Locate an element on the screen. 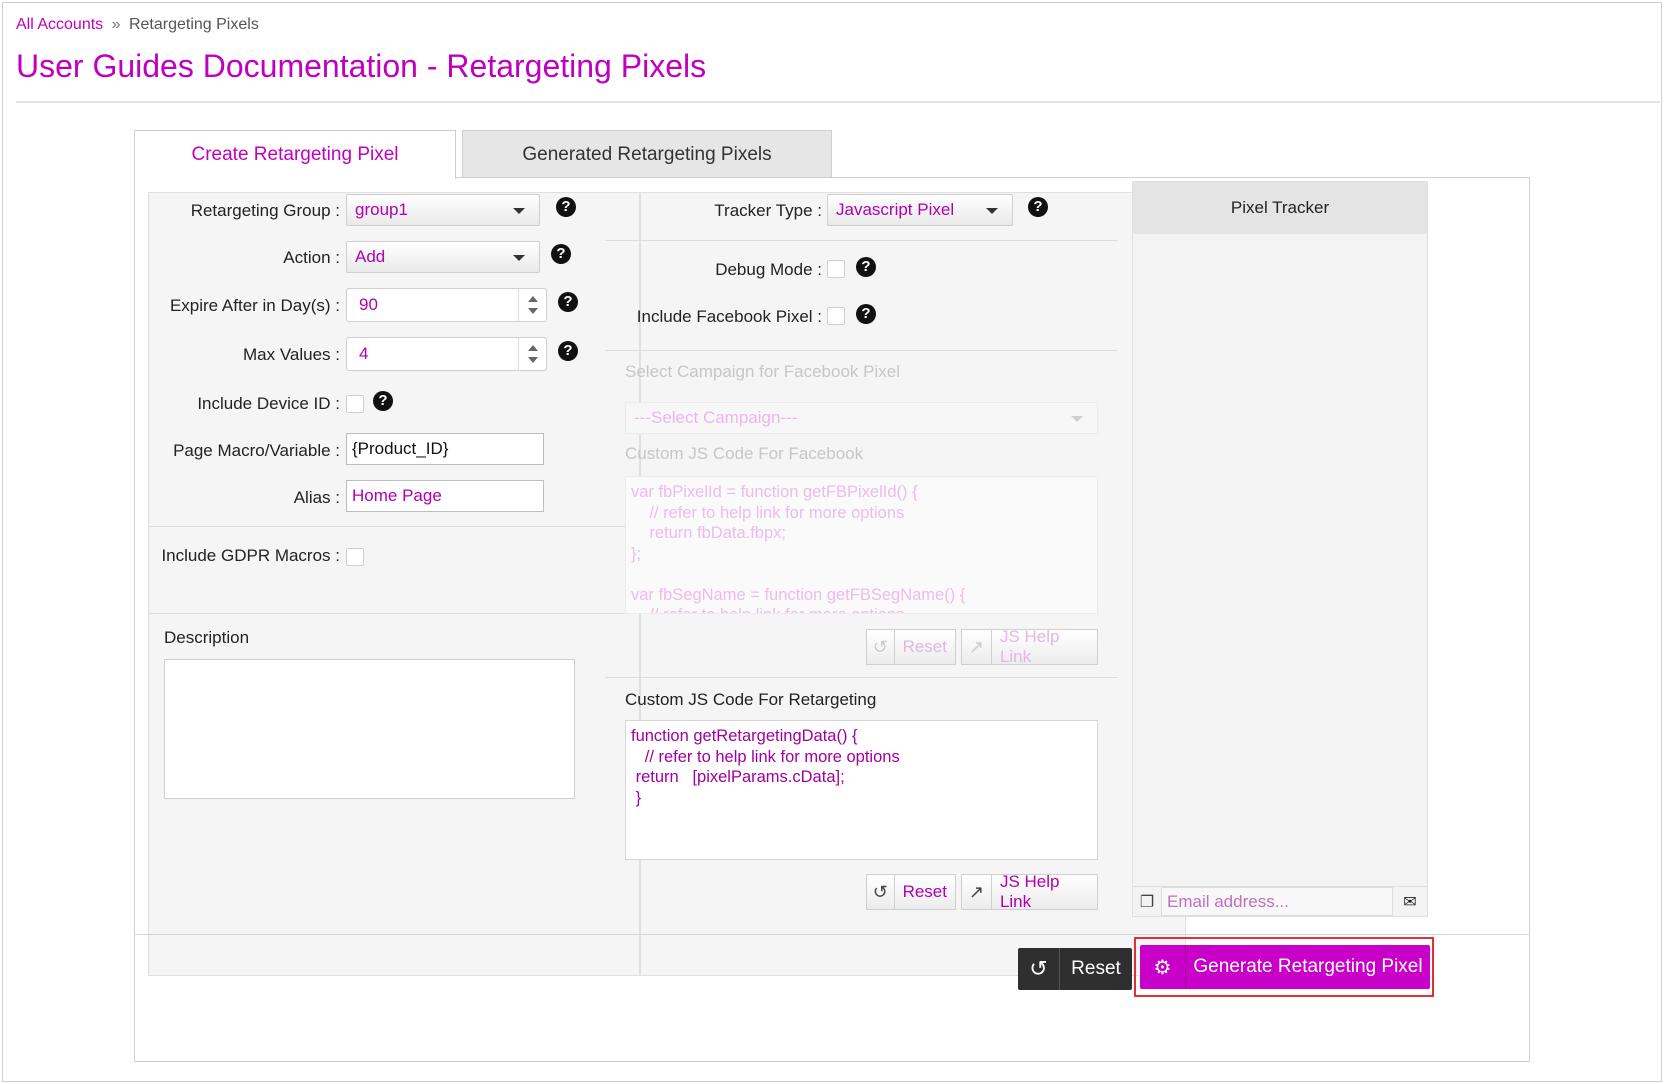  envelope-icon: ✉ is located at coordinates (1410, 902).